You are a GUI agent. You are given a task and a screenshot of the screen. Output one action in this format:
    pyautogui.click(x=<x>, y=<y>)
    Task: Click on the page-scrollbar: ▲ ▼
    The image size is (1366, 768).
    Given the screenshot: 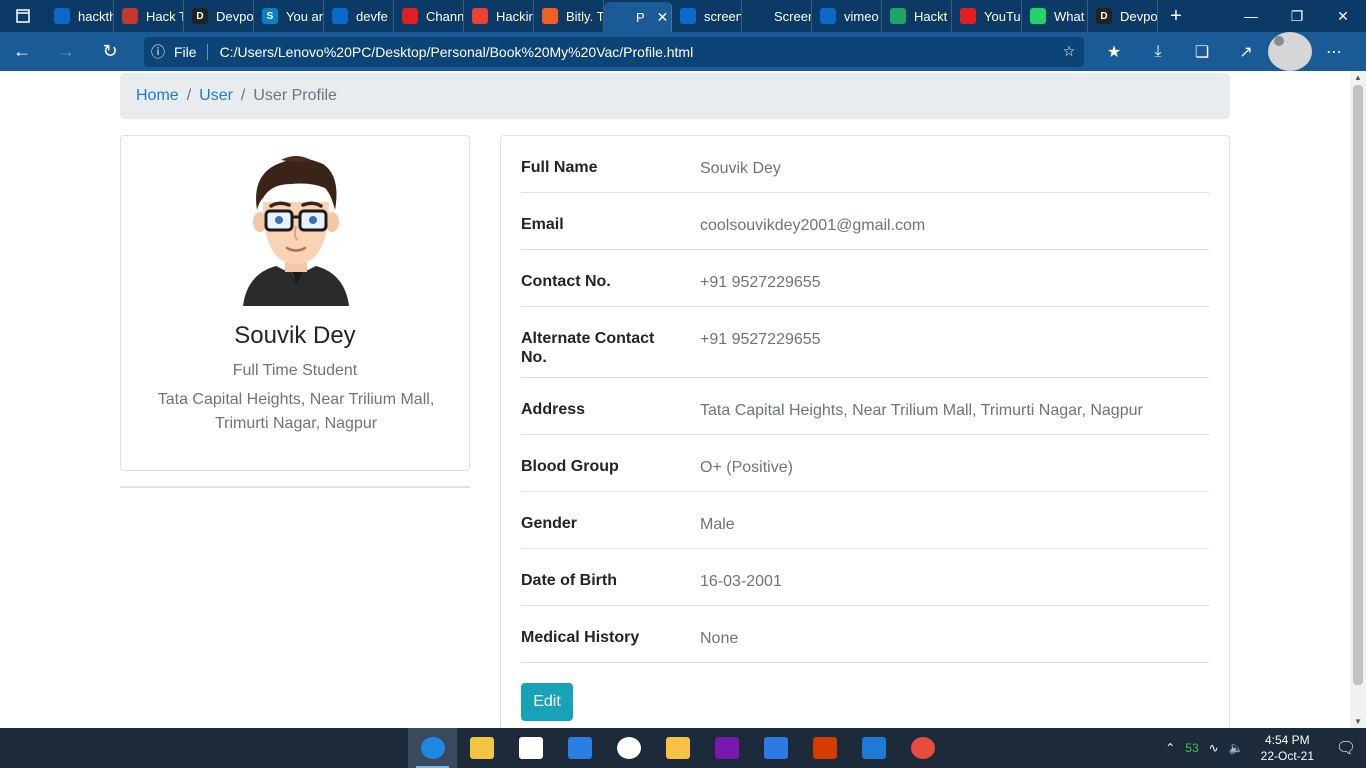 What is the action you would take?
    pyautogui.click(x=1358, y=399)
    